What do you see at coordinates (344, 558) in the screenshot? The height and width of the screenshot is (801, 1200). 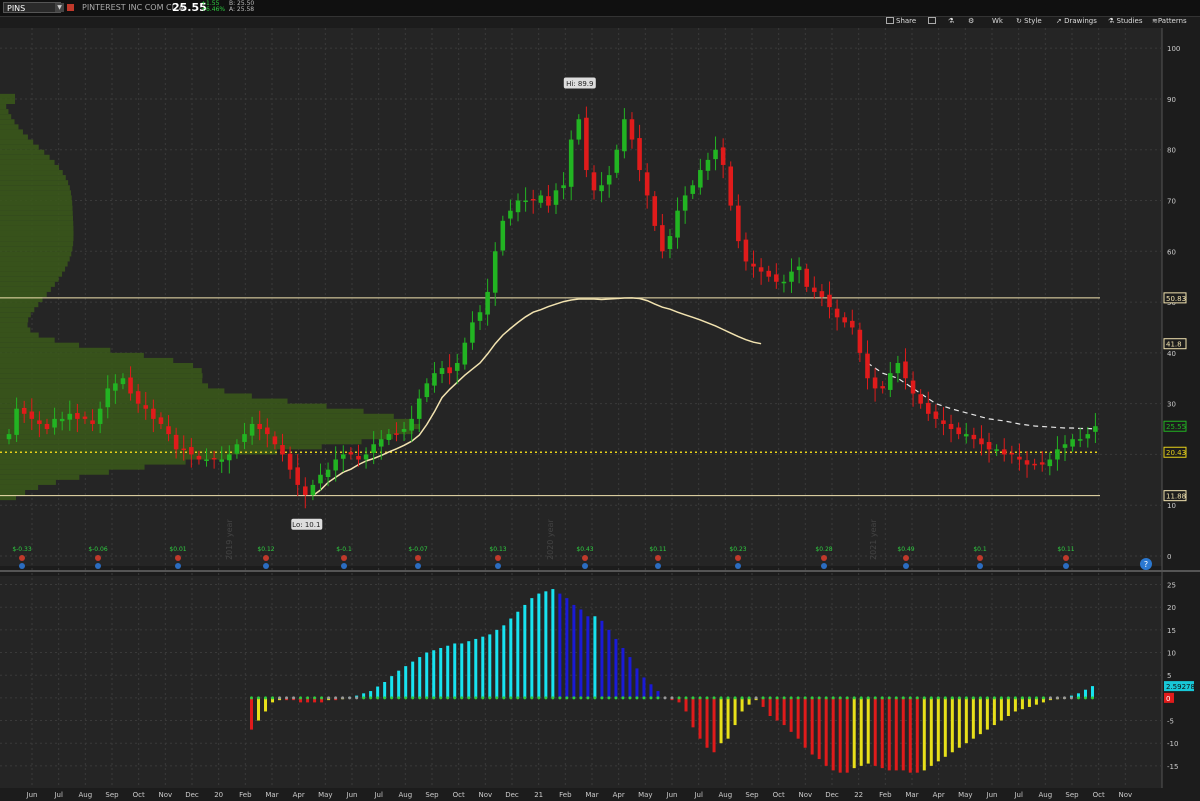 I see `earnings-icon` at bounding box center [344, 558].